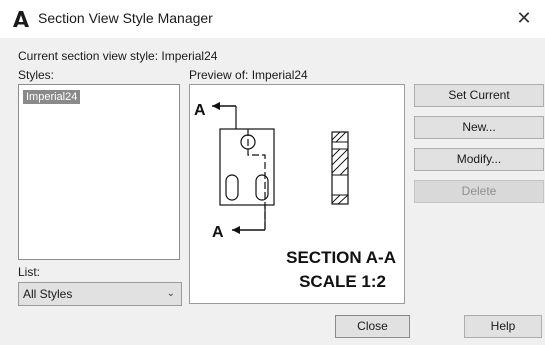 The image size is (545, 345). What do you see at coordinates (524, 18) in the screenshot?
I see `close-icon: ✕` at bounding box center [524, 18].